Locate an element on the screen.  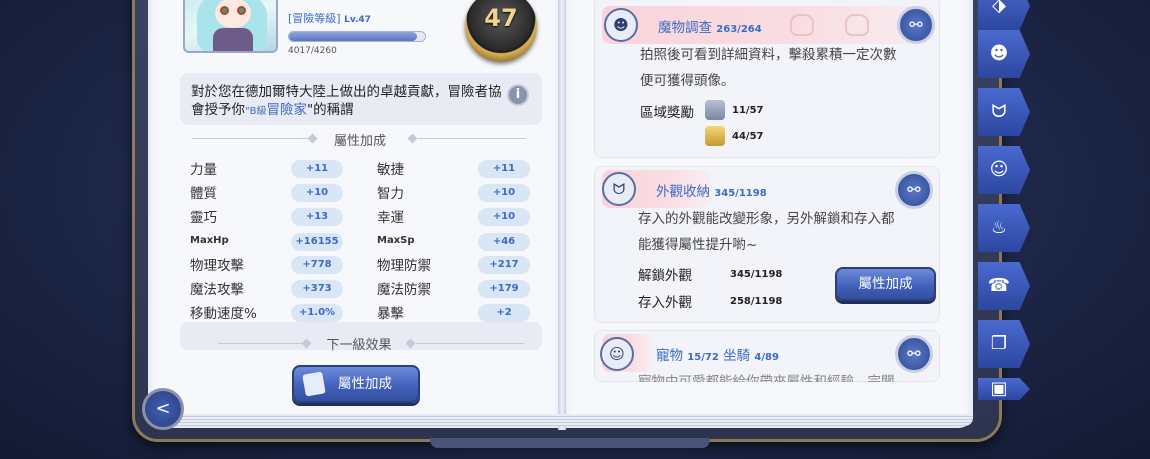
book-icon is located at coordinates (314, 384).